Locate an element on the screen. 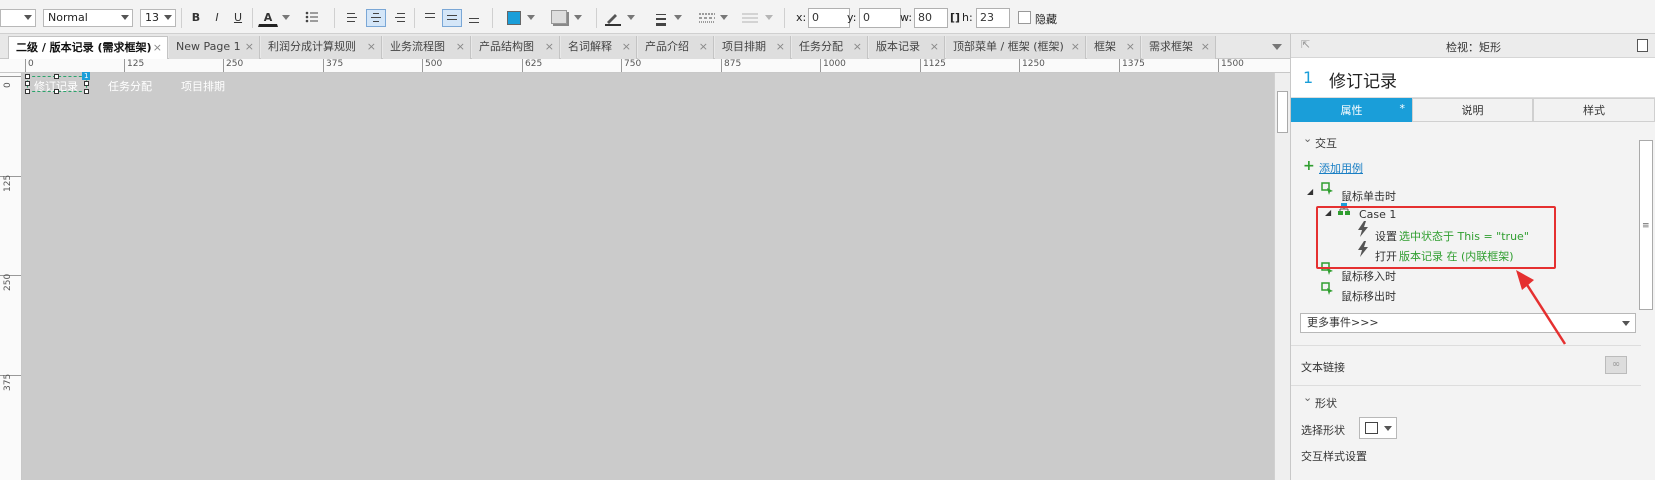  ruler-tick: 1375 is located at coordinates (1132, 65).